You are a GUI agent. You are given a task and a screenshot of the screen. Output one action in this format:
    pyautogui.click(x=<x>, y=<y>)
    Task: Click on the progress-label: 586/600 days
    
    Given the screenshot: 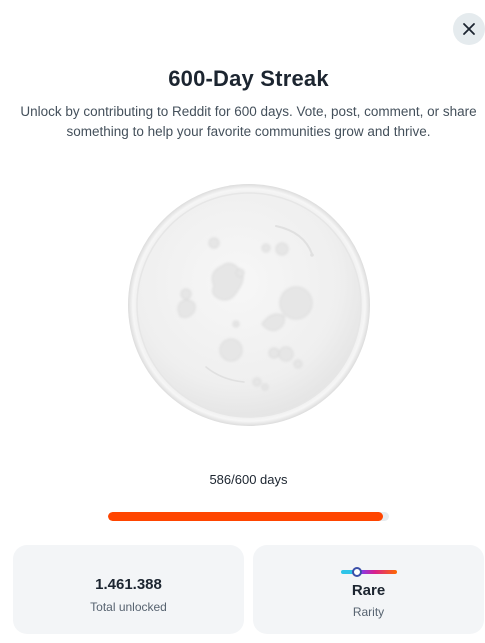 What is the action you would take?
    pyautogui.click(x=248, y=479)
    